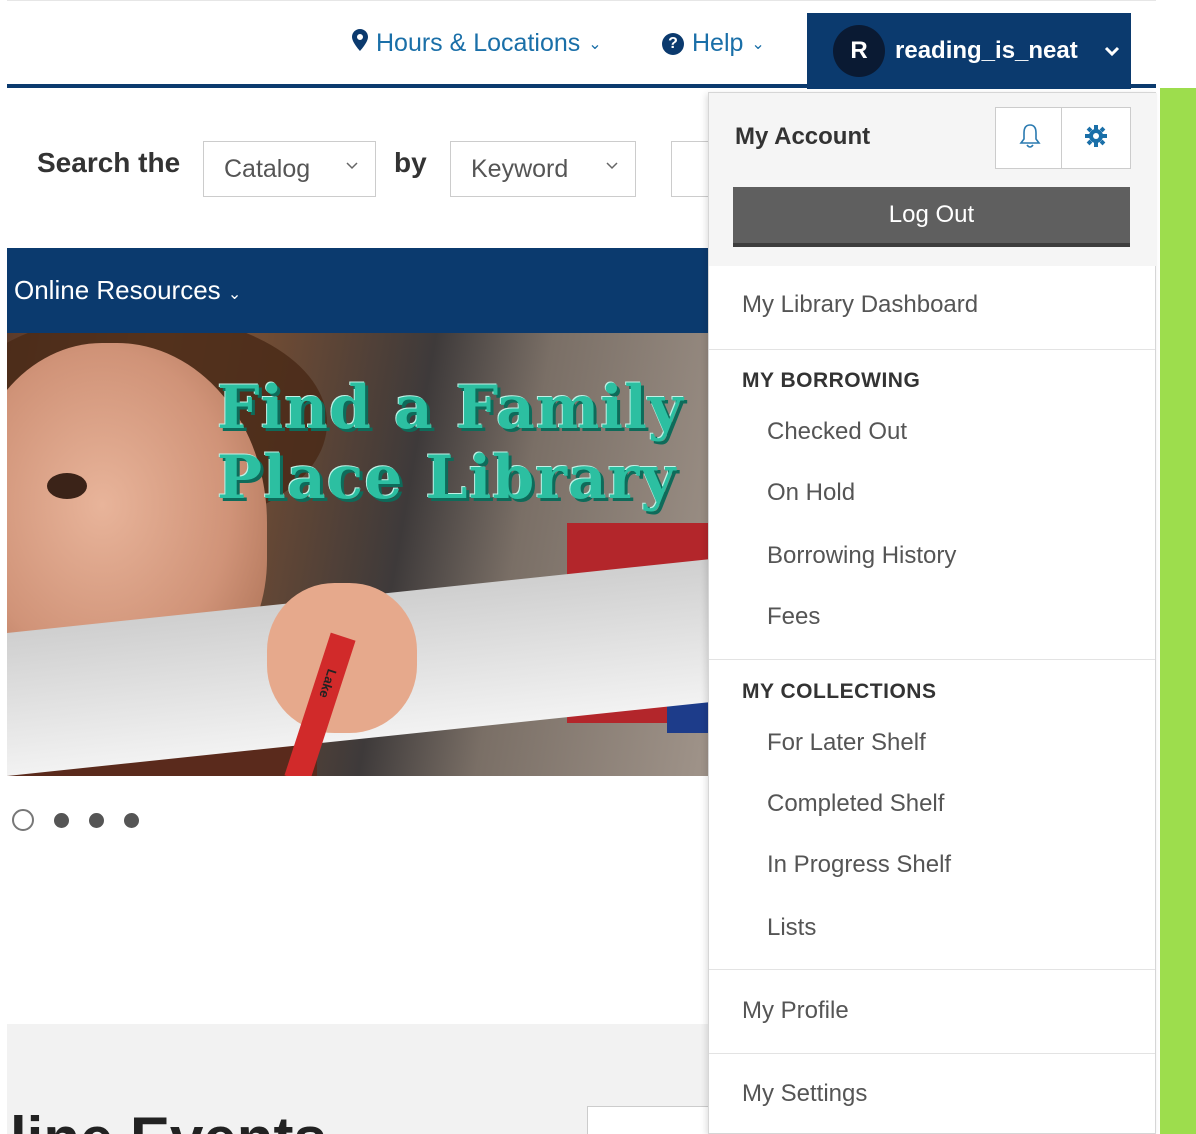 The image size is (1196, 1134). Describe the element at coordinates (75, 820) in the screenshot. I see `carousel-dots` at that location.